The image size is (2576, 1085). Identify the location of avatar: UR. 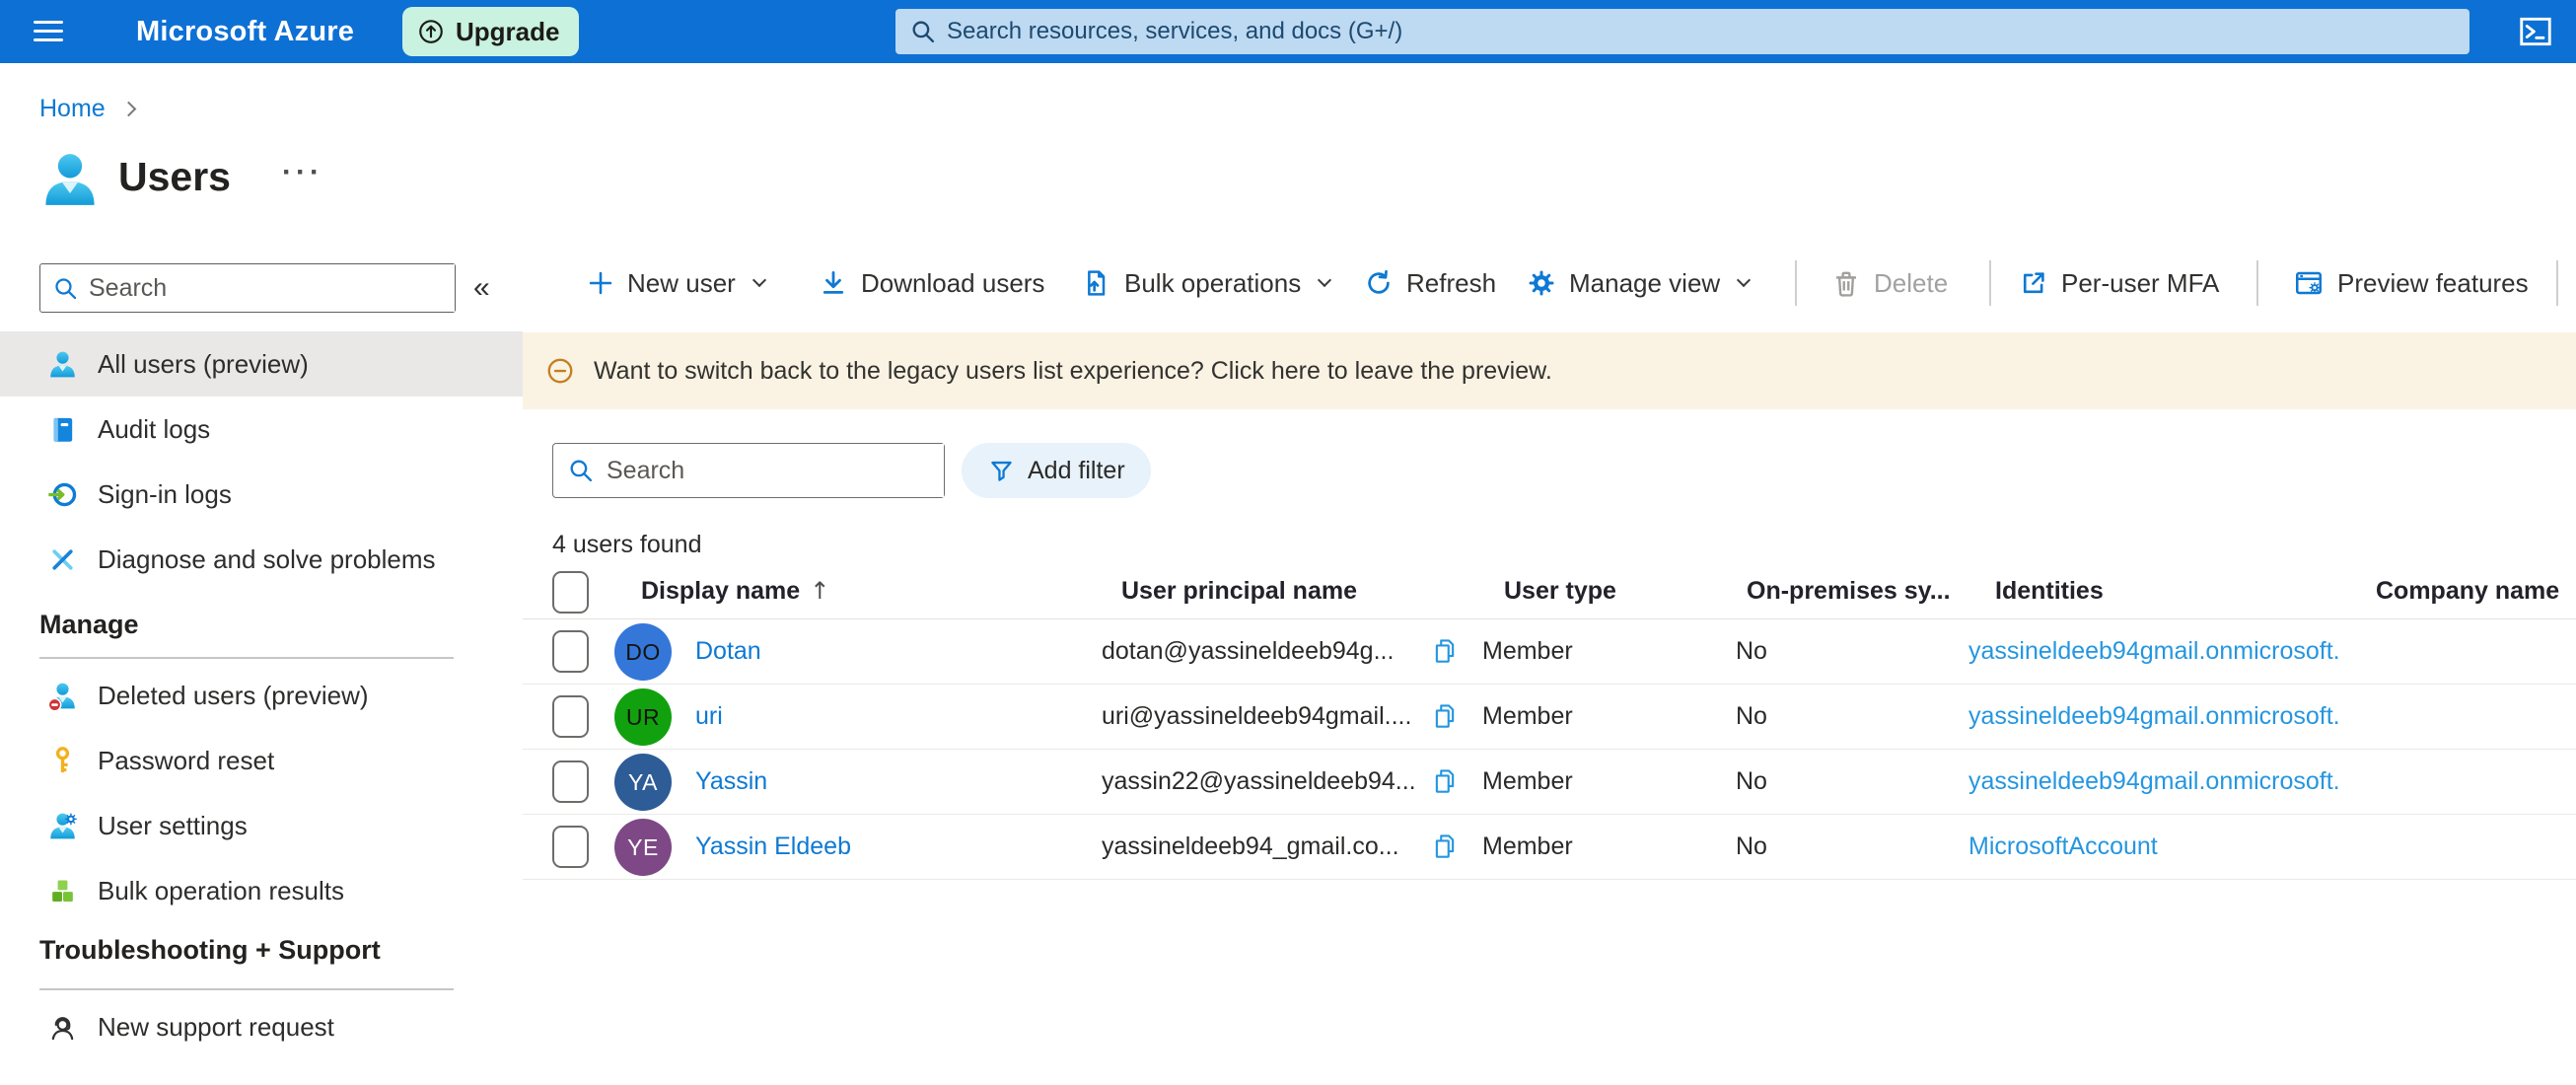
(643, 717).